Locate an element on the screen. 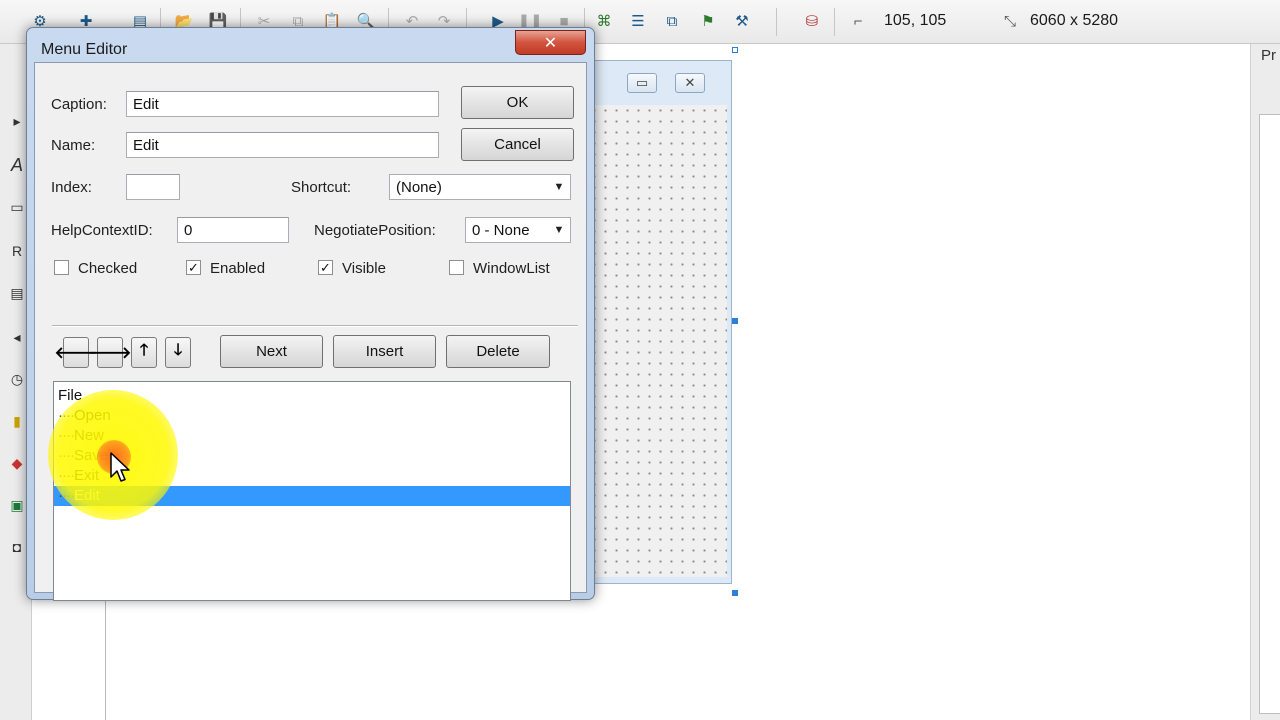  arrow-down-icon: 🡓 is located at coordinates (178, 350).